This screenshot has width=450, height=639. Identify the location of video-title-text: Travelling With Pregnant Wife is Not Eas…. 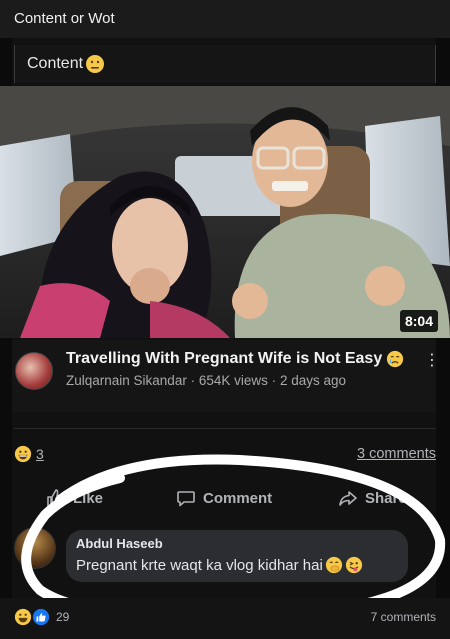
(224, 358).